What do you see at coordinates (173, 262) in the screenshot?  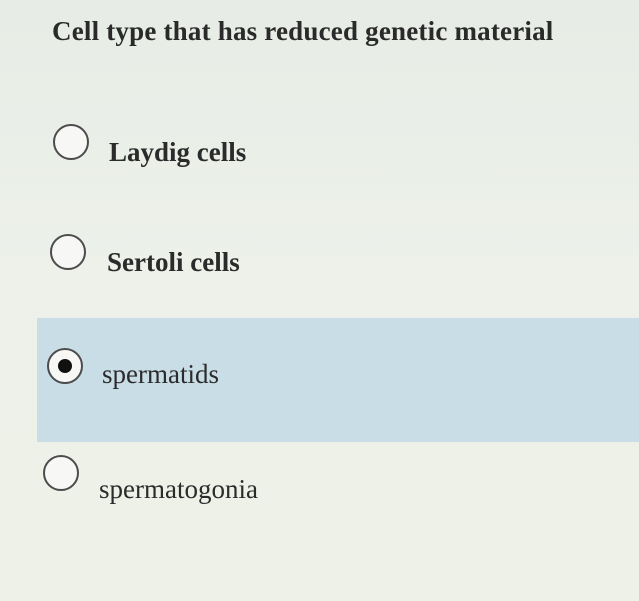 I see `option-label: Sertoli cells` at bounding box center [173, 262].